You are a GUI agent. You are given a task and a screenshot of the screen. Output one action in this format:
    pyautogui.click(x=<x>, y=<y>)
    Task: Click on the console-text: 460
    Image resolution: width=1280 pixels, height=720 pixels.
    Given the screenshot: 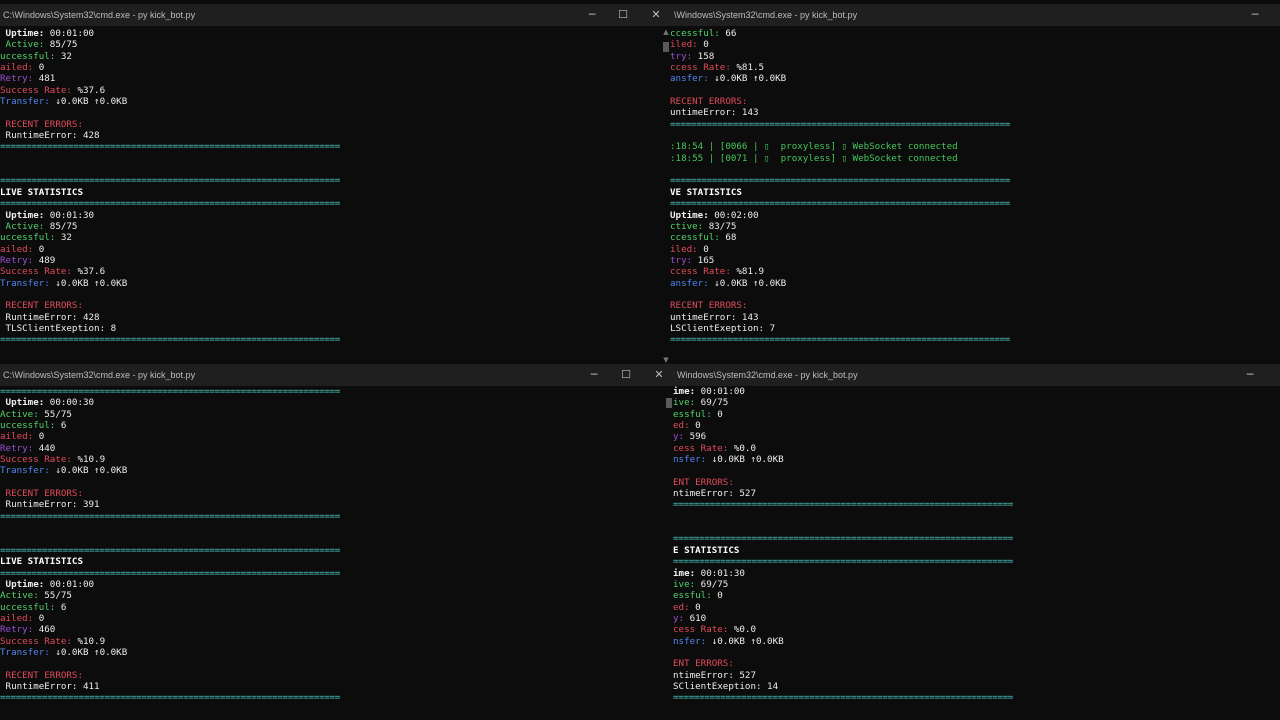 What is the action you would take?
    pyautogui.click(x=44, y=630)
    